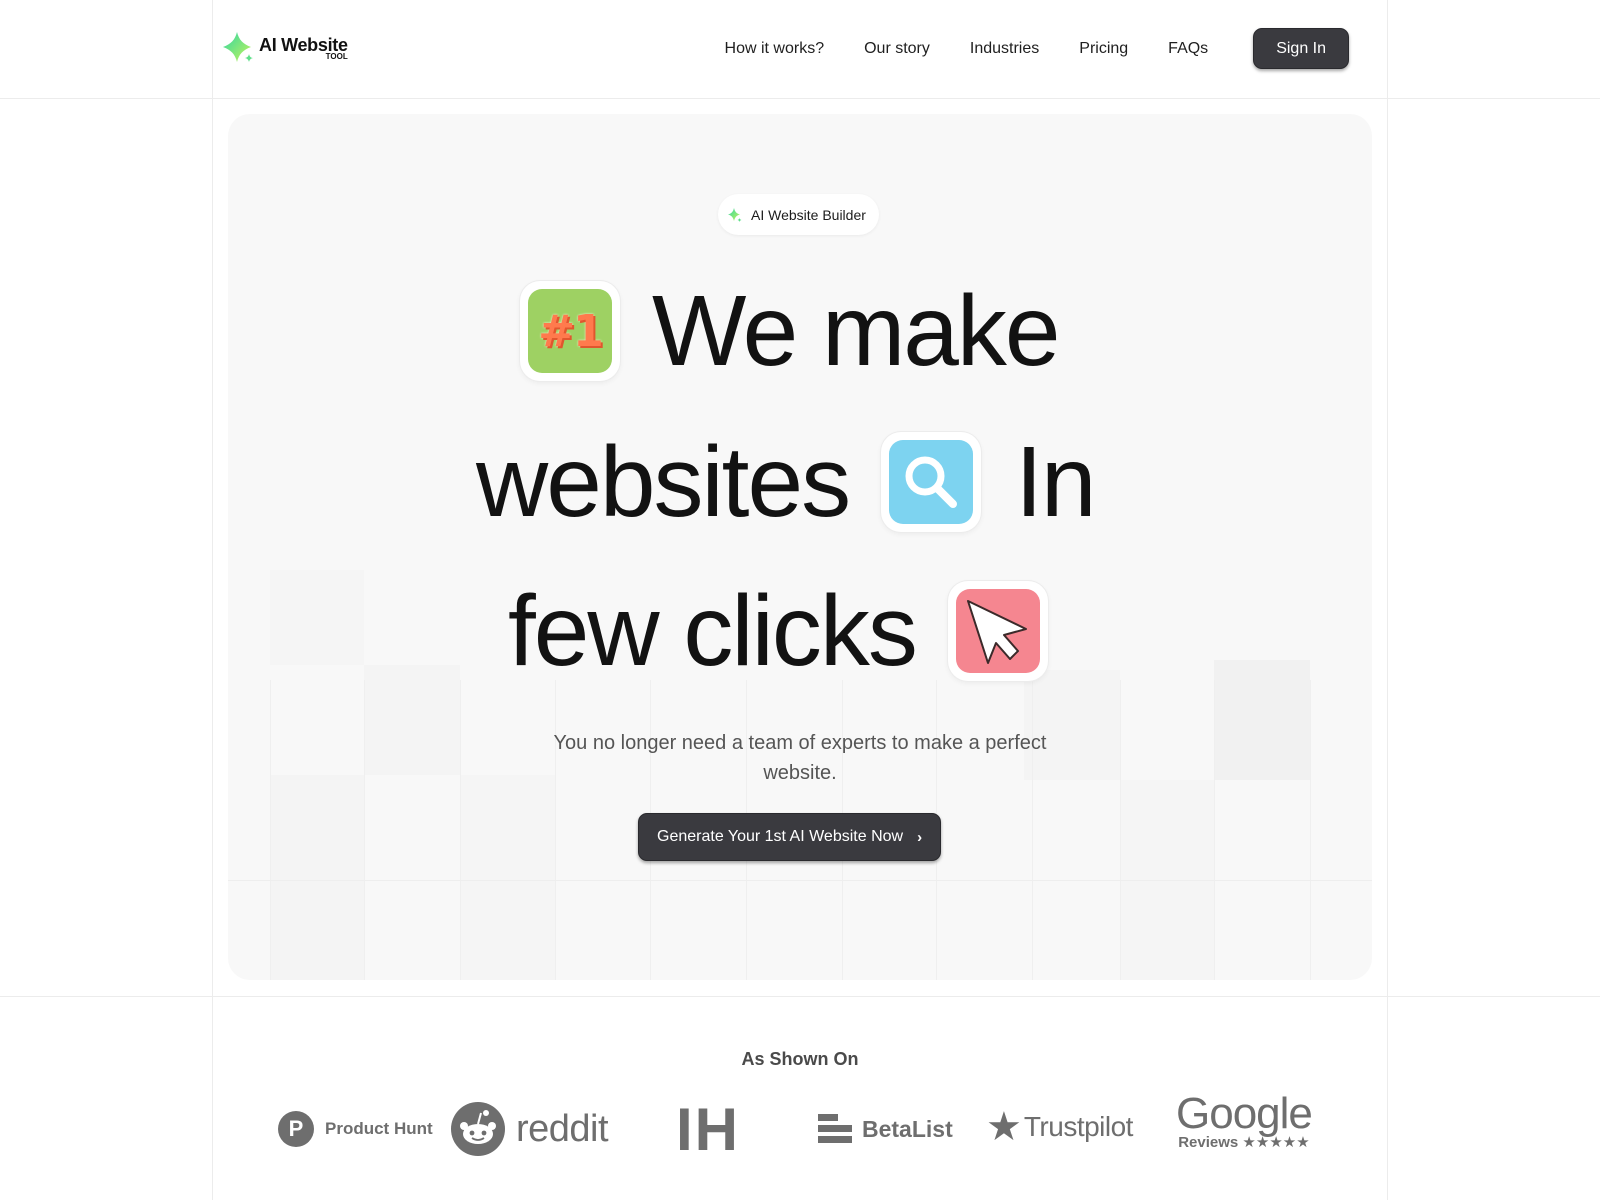 The width and height of the screenshot is (1600, 1200). Describe the element at coordinates (856, 331) in the screenshot. I see `headline-line-1: We make` at that location.